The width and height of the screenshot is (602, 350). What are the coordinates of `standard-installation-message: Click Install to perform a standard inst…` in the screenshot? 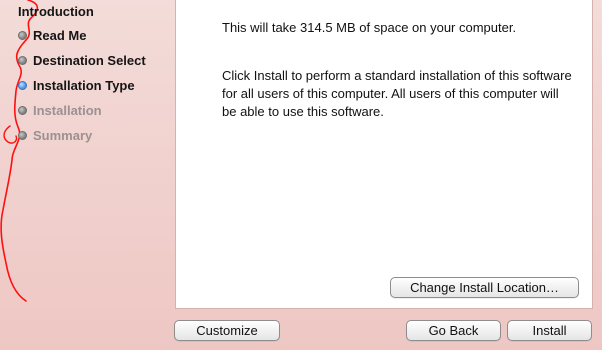 It's located at (397, 93).